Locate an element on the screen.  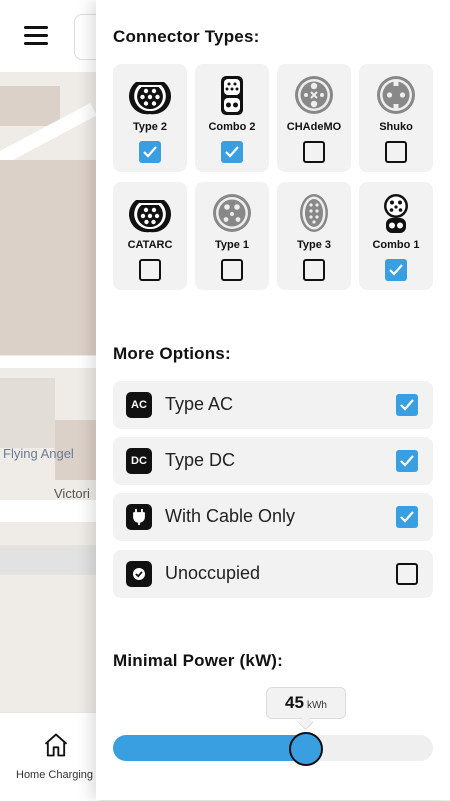
connector-tile-schuko: Shuko is located at coordinates (396, 118).